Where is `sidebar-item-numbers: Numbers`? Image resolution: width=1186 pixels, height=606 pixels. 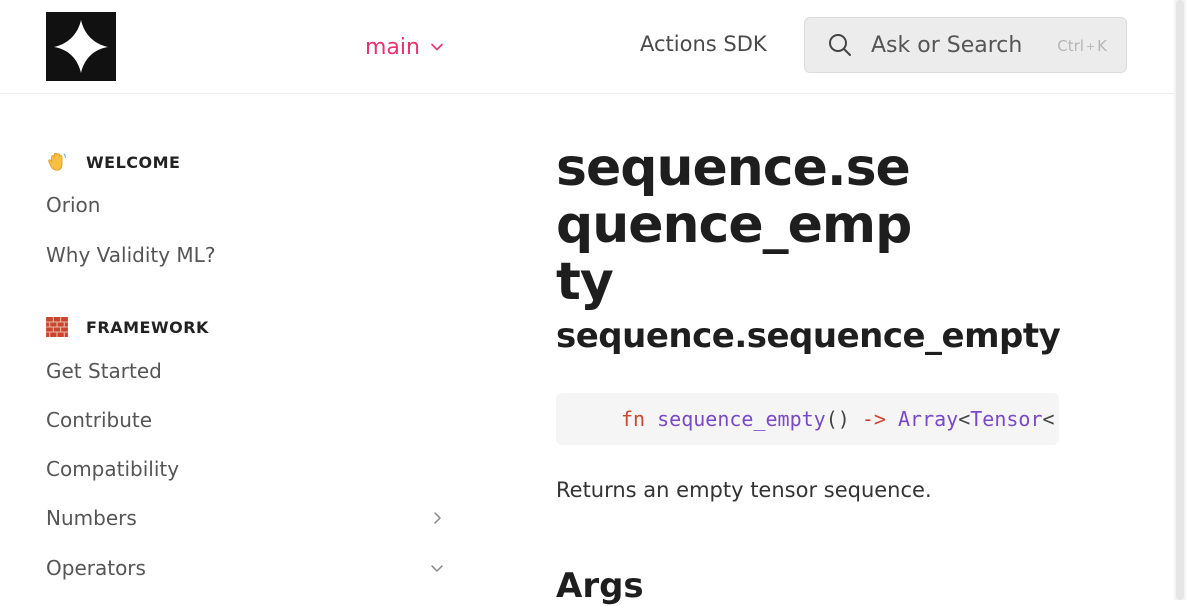
sidebar-item-numbers: Numbers is located at coordinates (248, 518).